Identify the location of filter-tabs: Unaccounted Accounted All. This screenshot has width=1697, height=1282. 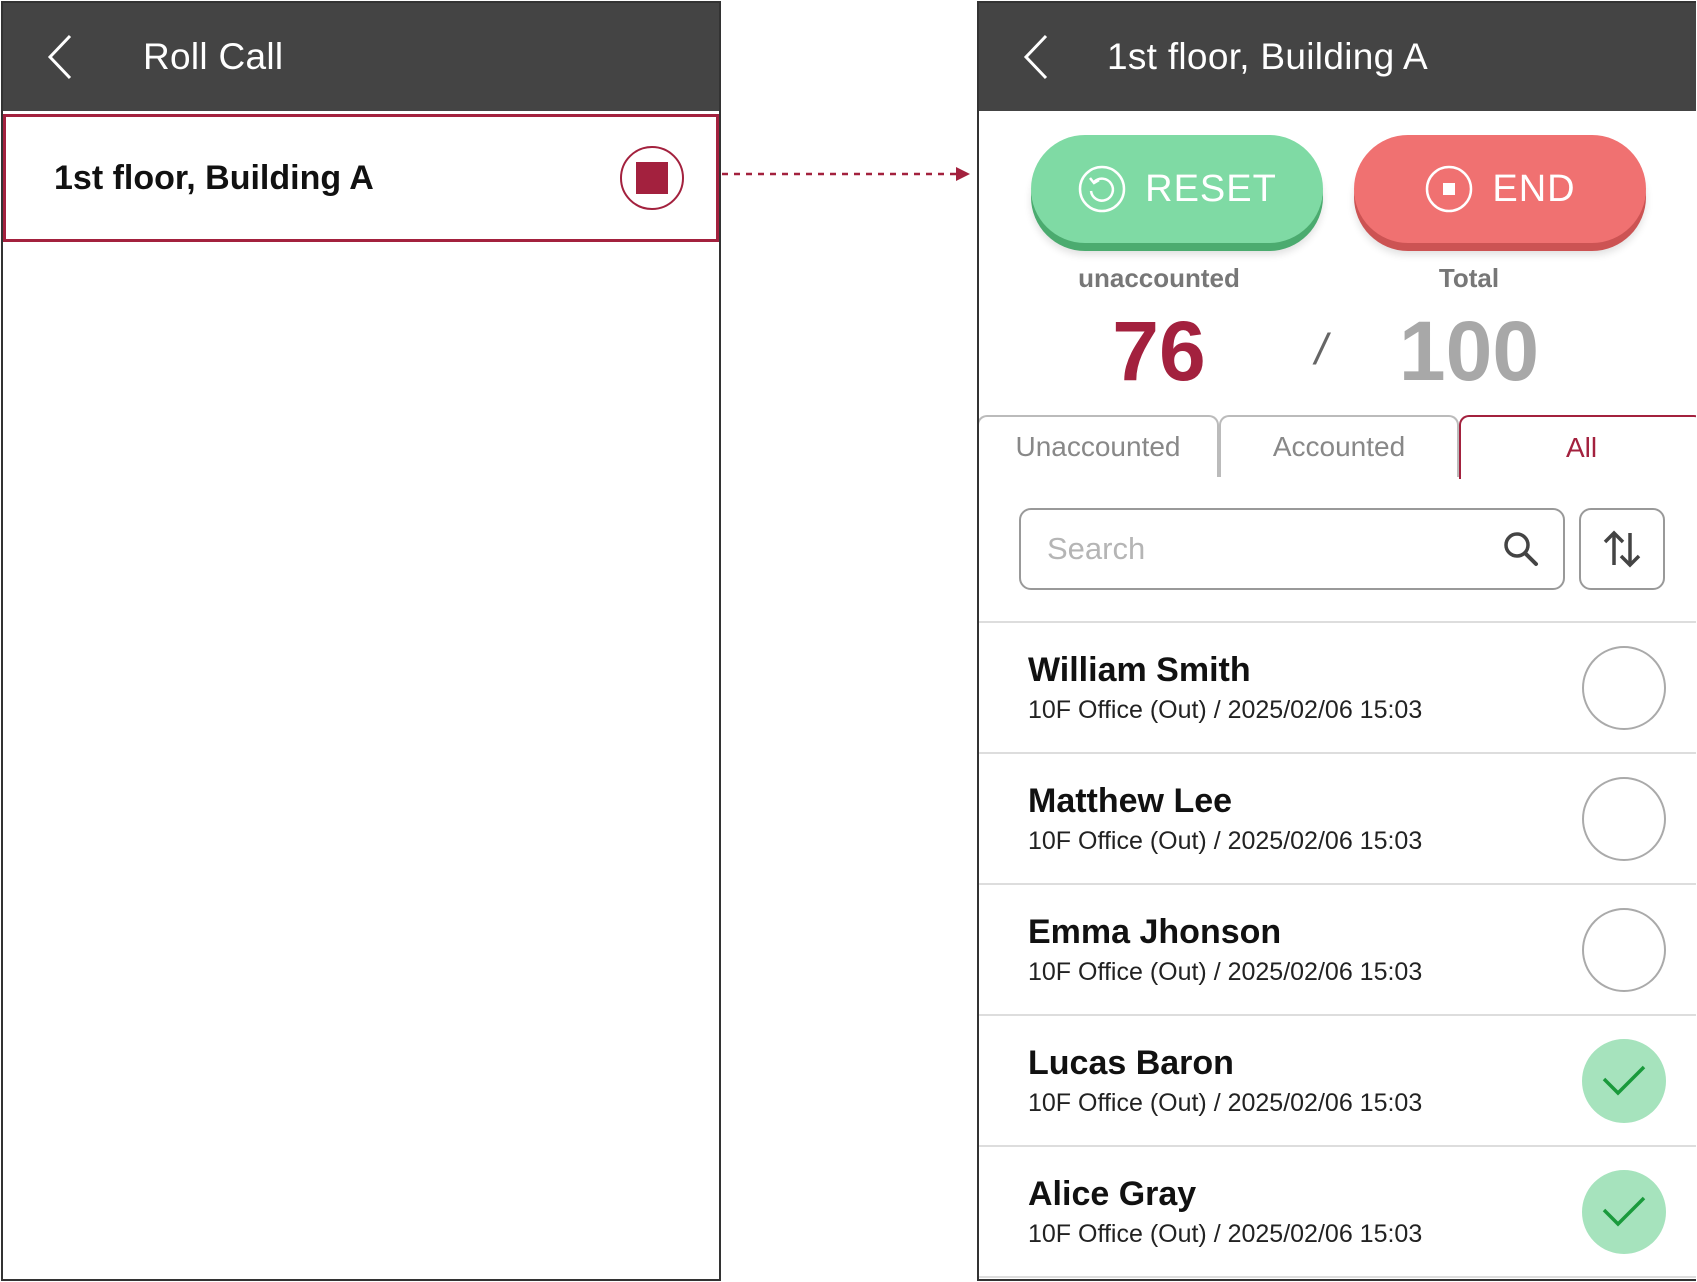
(1337, 447).